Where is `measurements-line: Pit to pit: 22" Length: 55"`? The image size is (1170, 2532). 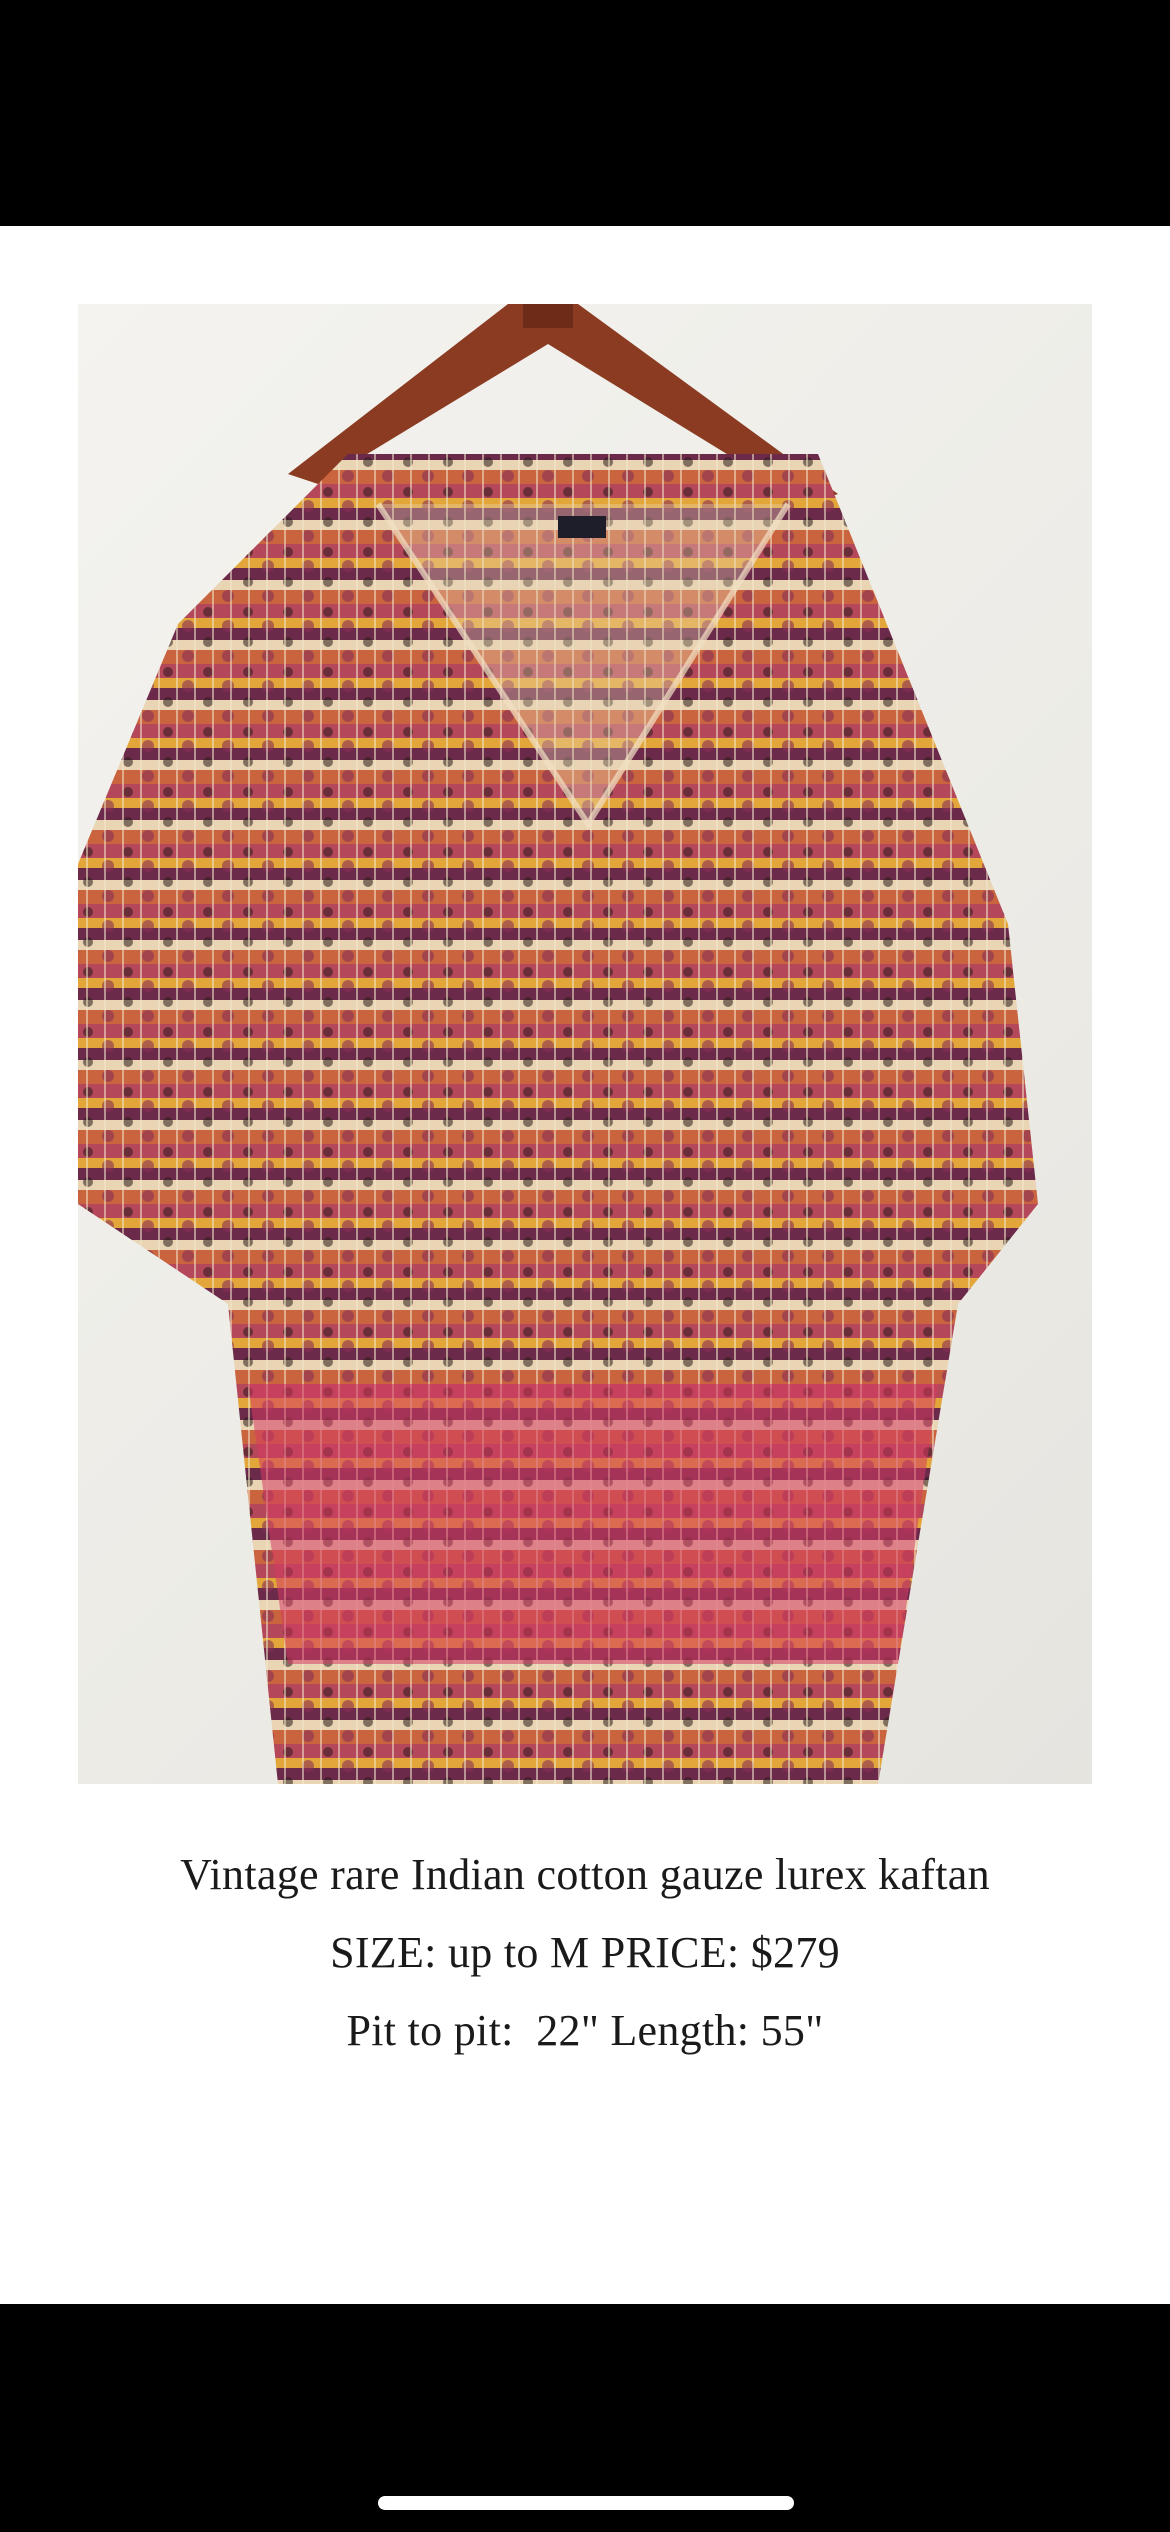 measurements-line: Pit to pit: 22" Length: 55" is located at coordinates (585, 2030).